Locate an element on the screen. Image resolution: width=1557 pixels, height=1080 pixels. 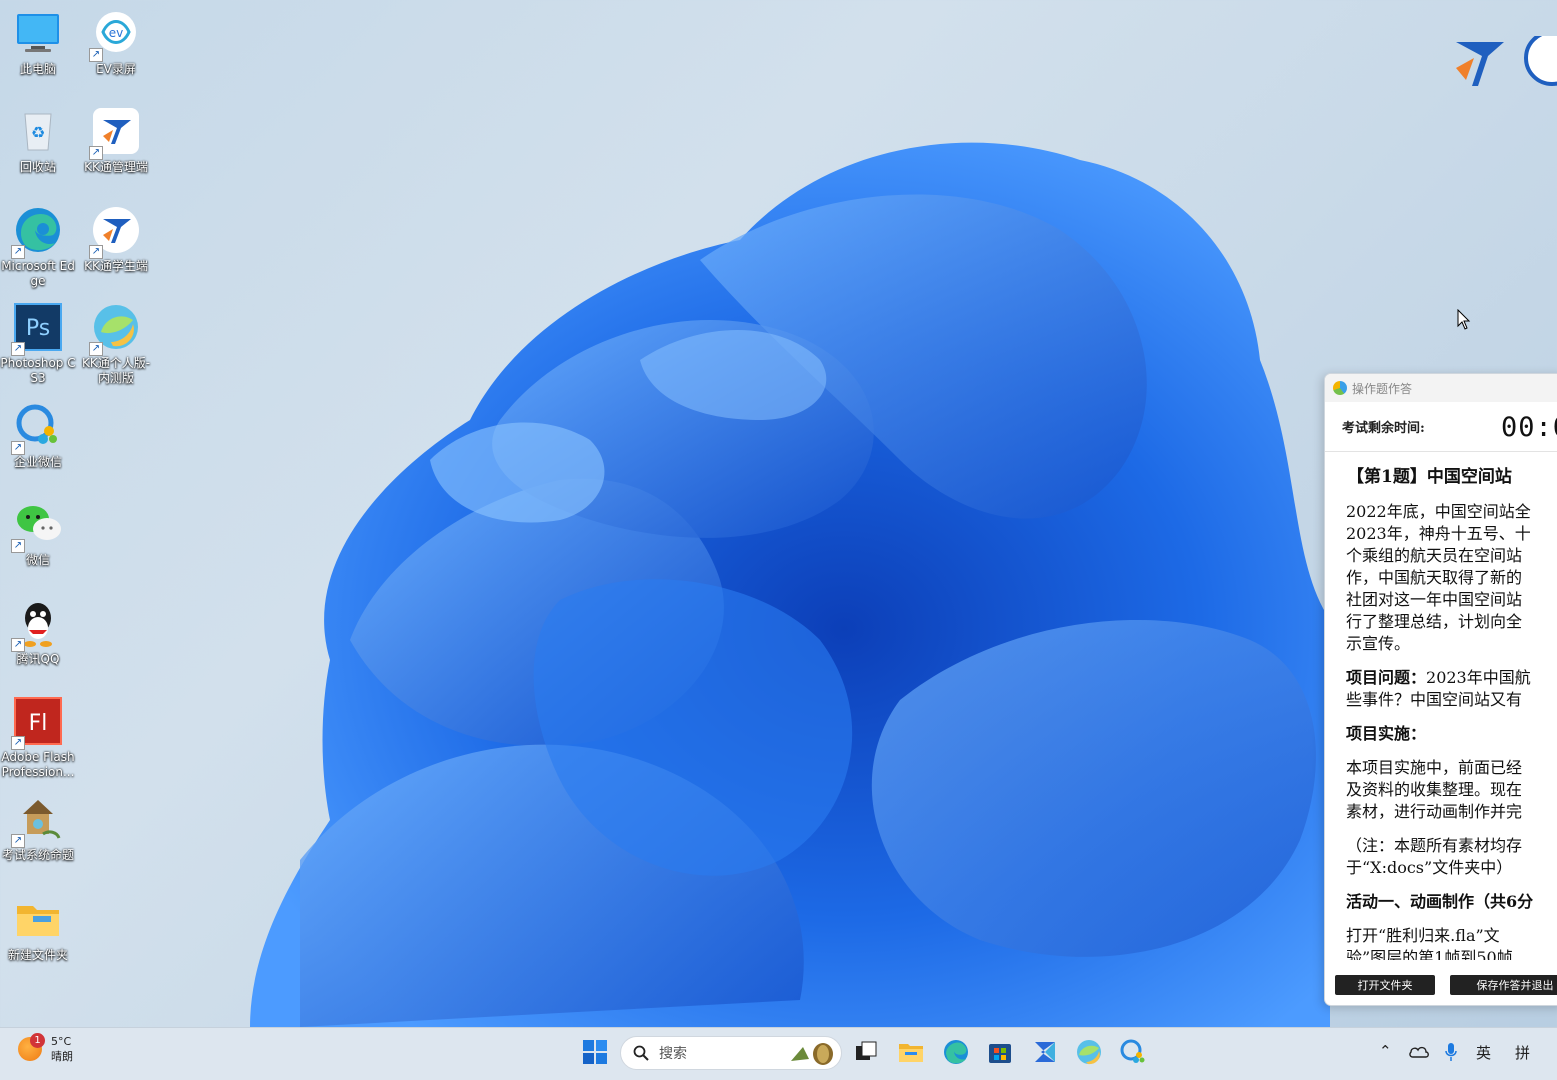
folder-icon is located at coordinates (38, 919).